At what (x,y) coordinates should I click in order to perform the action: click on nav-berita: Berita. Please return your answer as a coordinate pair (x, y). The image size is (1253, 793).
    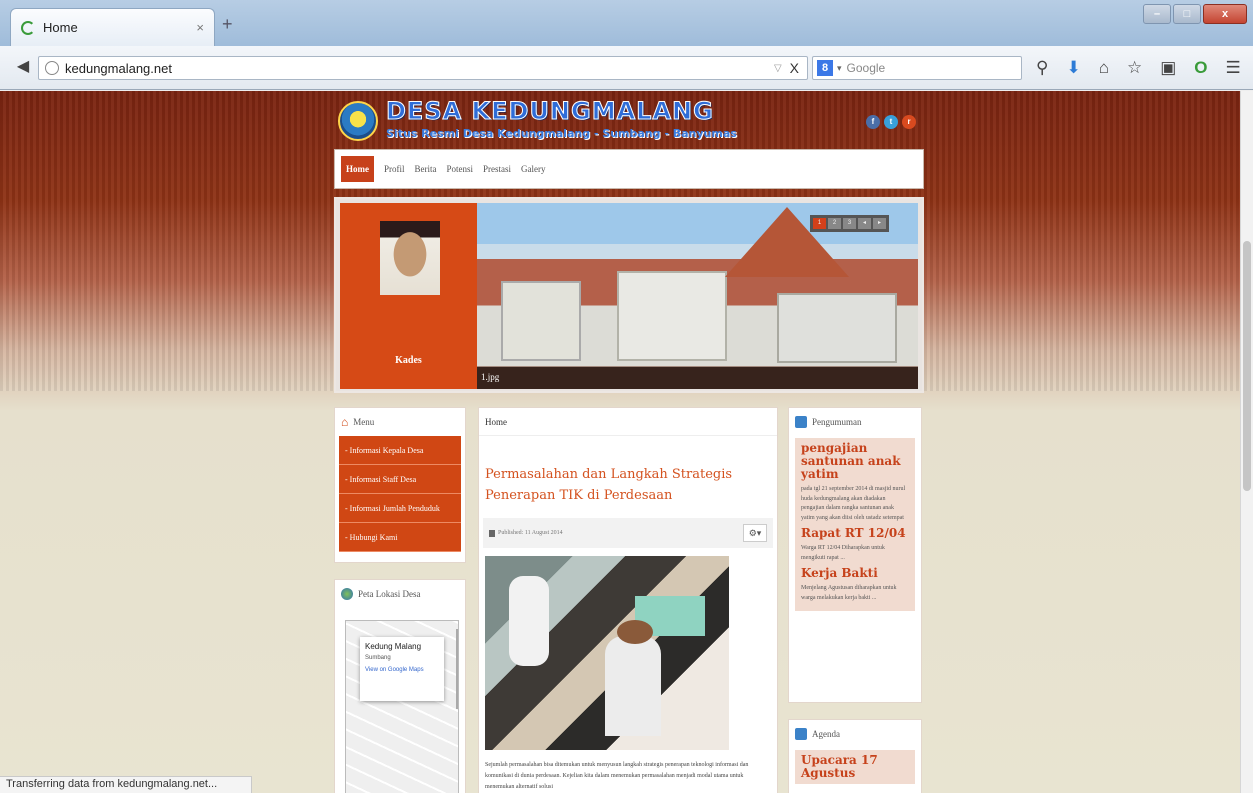
    Looking at the image, I should click on (426, 169).